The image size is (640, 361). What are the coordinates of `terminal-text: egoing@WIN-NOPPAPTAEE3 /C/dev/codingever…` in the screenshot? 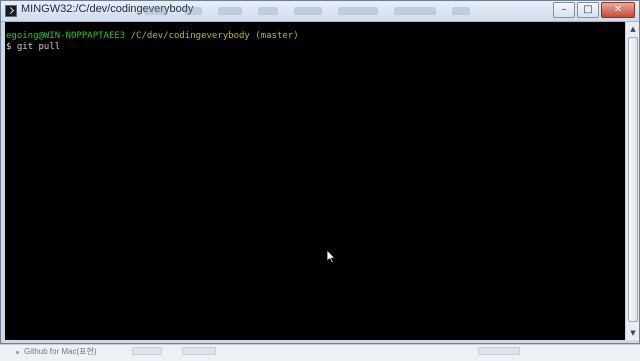 It's located at (152, 42).